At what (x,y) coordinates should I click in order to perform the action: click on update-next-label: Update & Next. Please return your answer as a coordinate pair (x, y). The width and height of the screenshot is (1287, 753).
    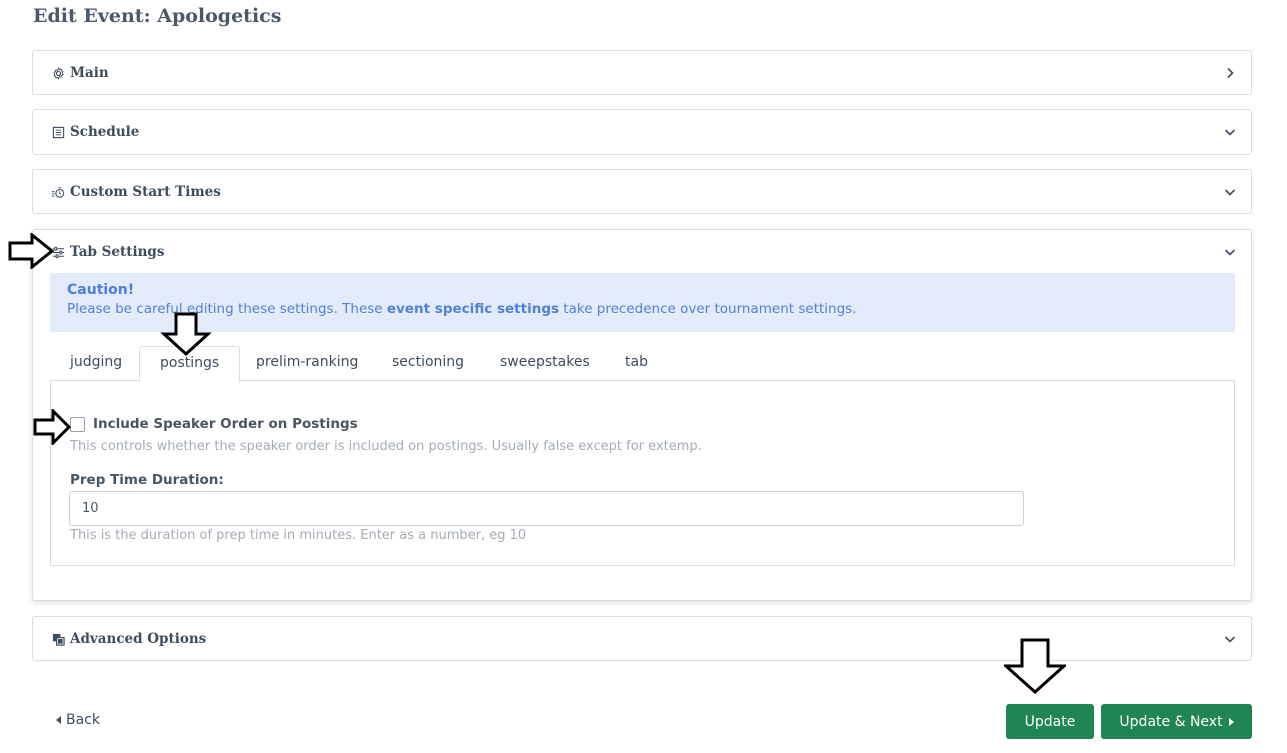
    Looking at the image, I should click on (1171, 721).